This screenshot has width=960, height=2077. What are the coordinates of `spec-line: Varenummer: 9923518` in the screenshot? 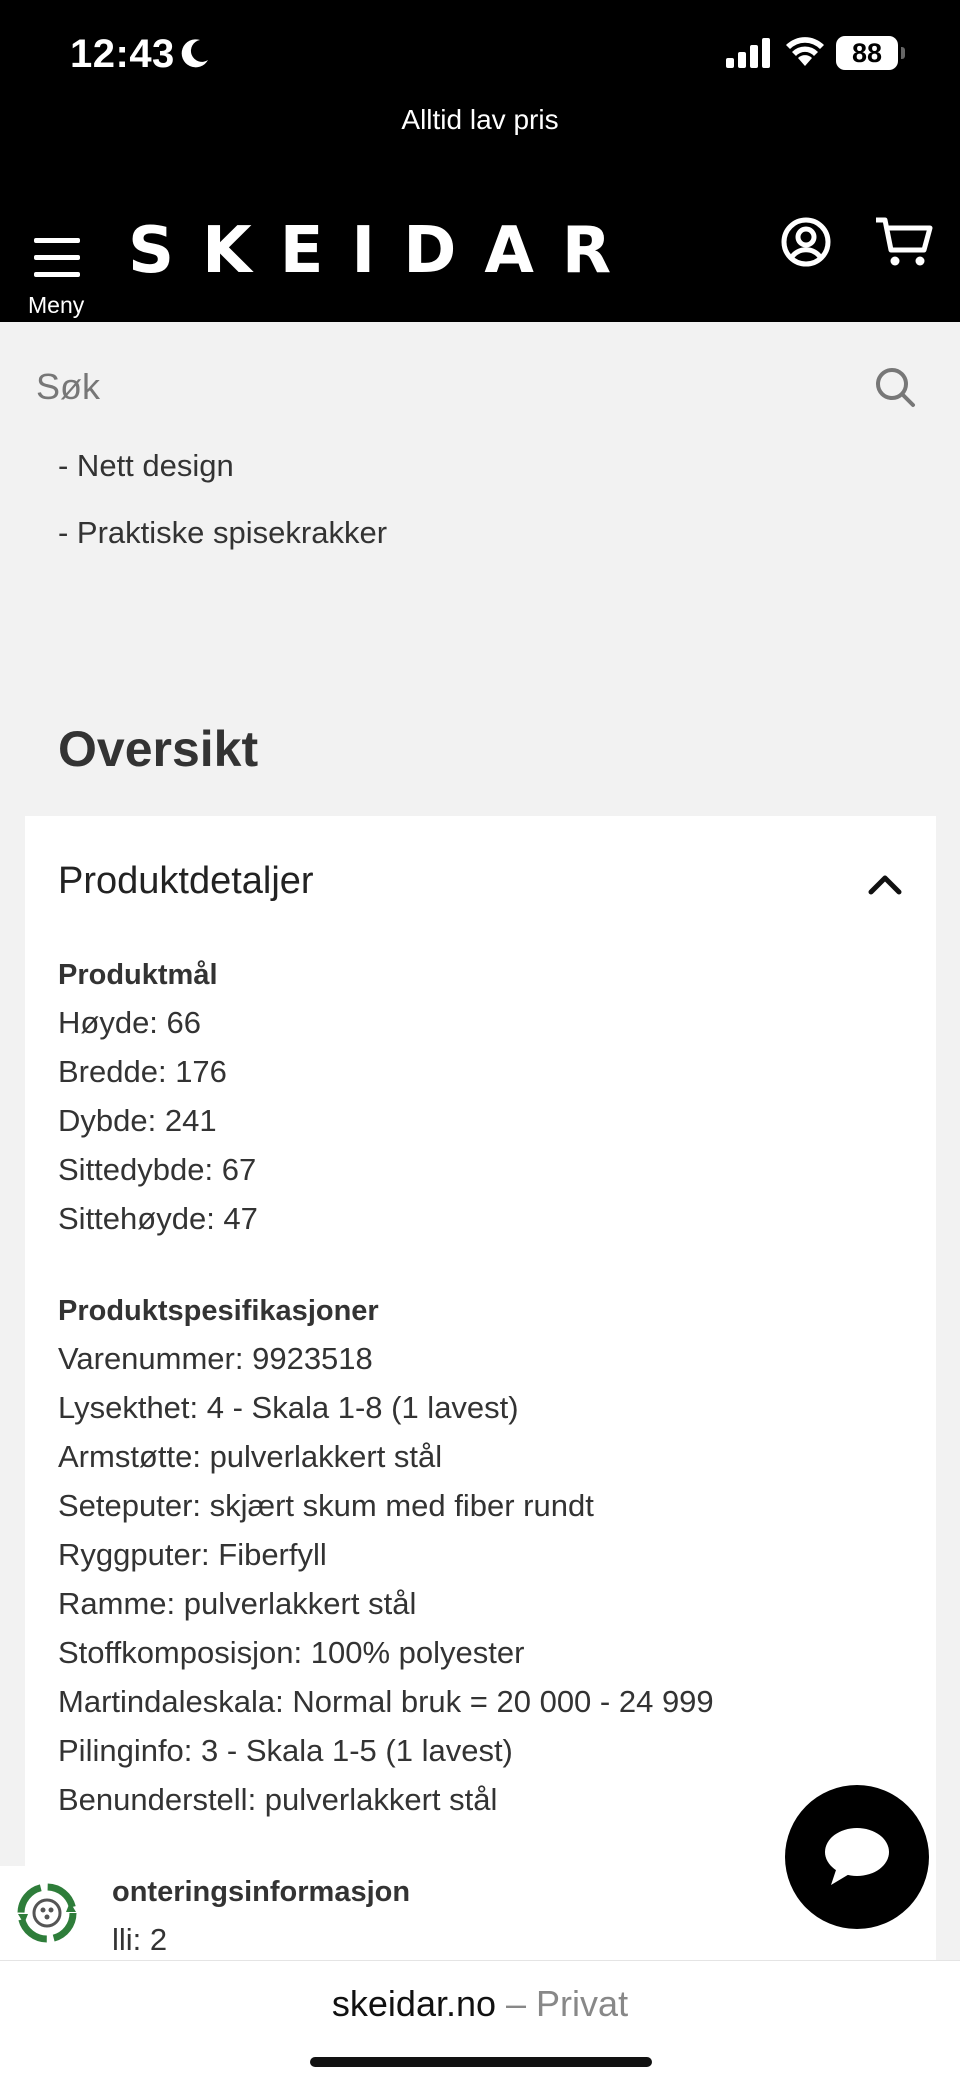 It's located at (215, 1358).